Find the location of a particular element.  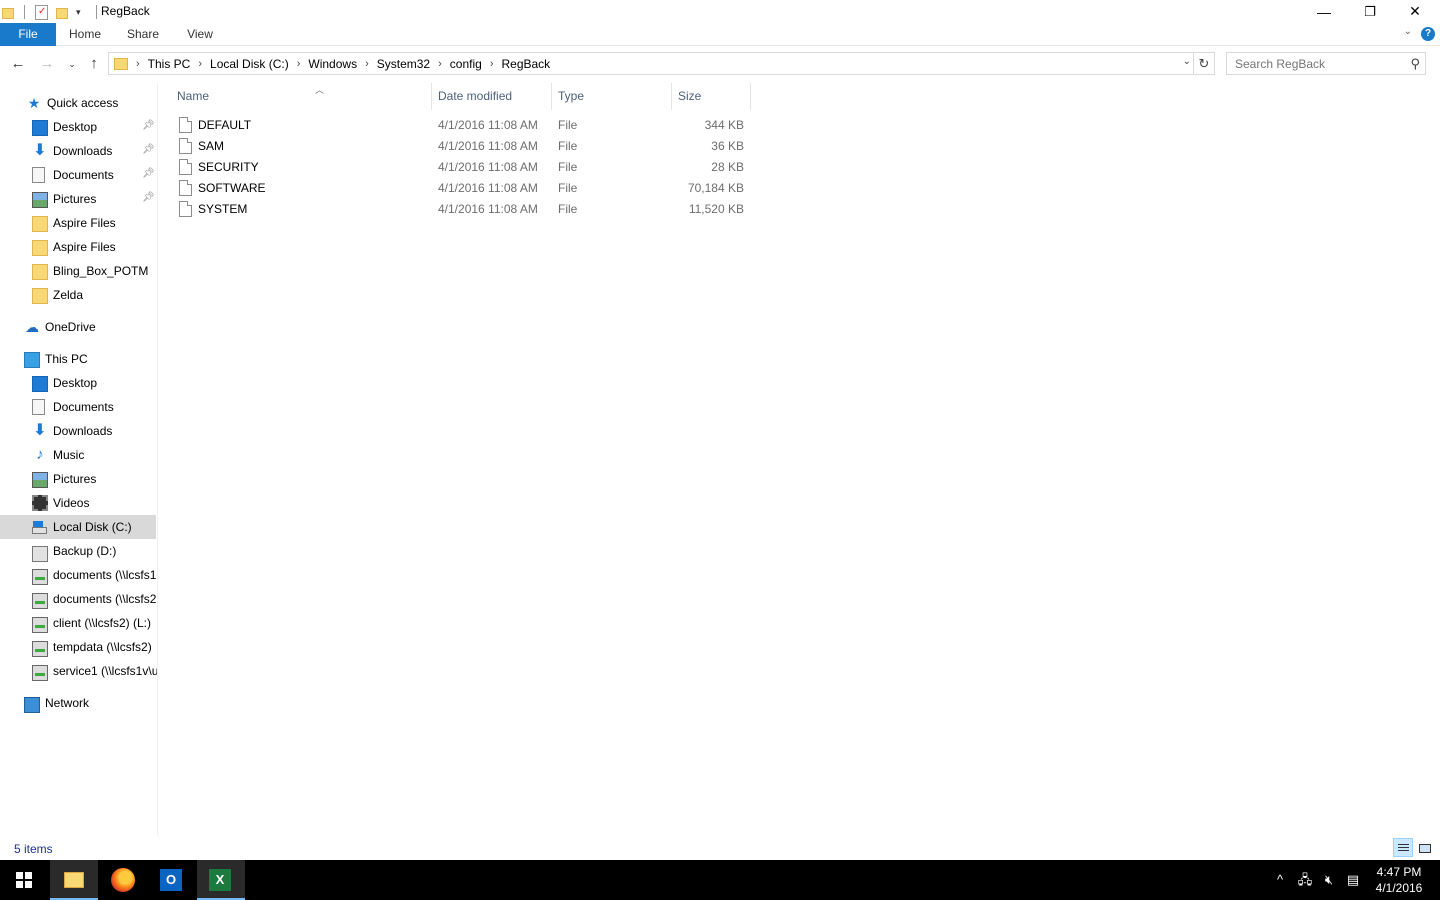

nav-item-aspire-files-2: Aspire Files is located at coordinates (78, 247).